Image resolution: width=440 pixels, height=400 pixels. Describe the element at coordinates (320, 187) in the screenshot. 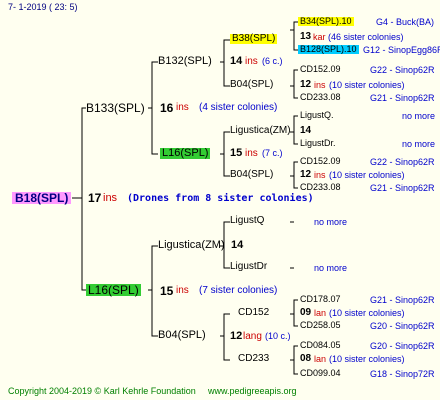

I see `g4-queen-8-name: CD233.08` at that location.